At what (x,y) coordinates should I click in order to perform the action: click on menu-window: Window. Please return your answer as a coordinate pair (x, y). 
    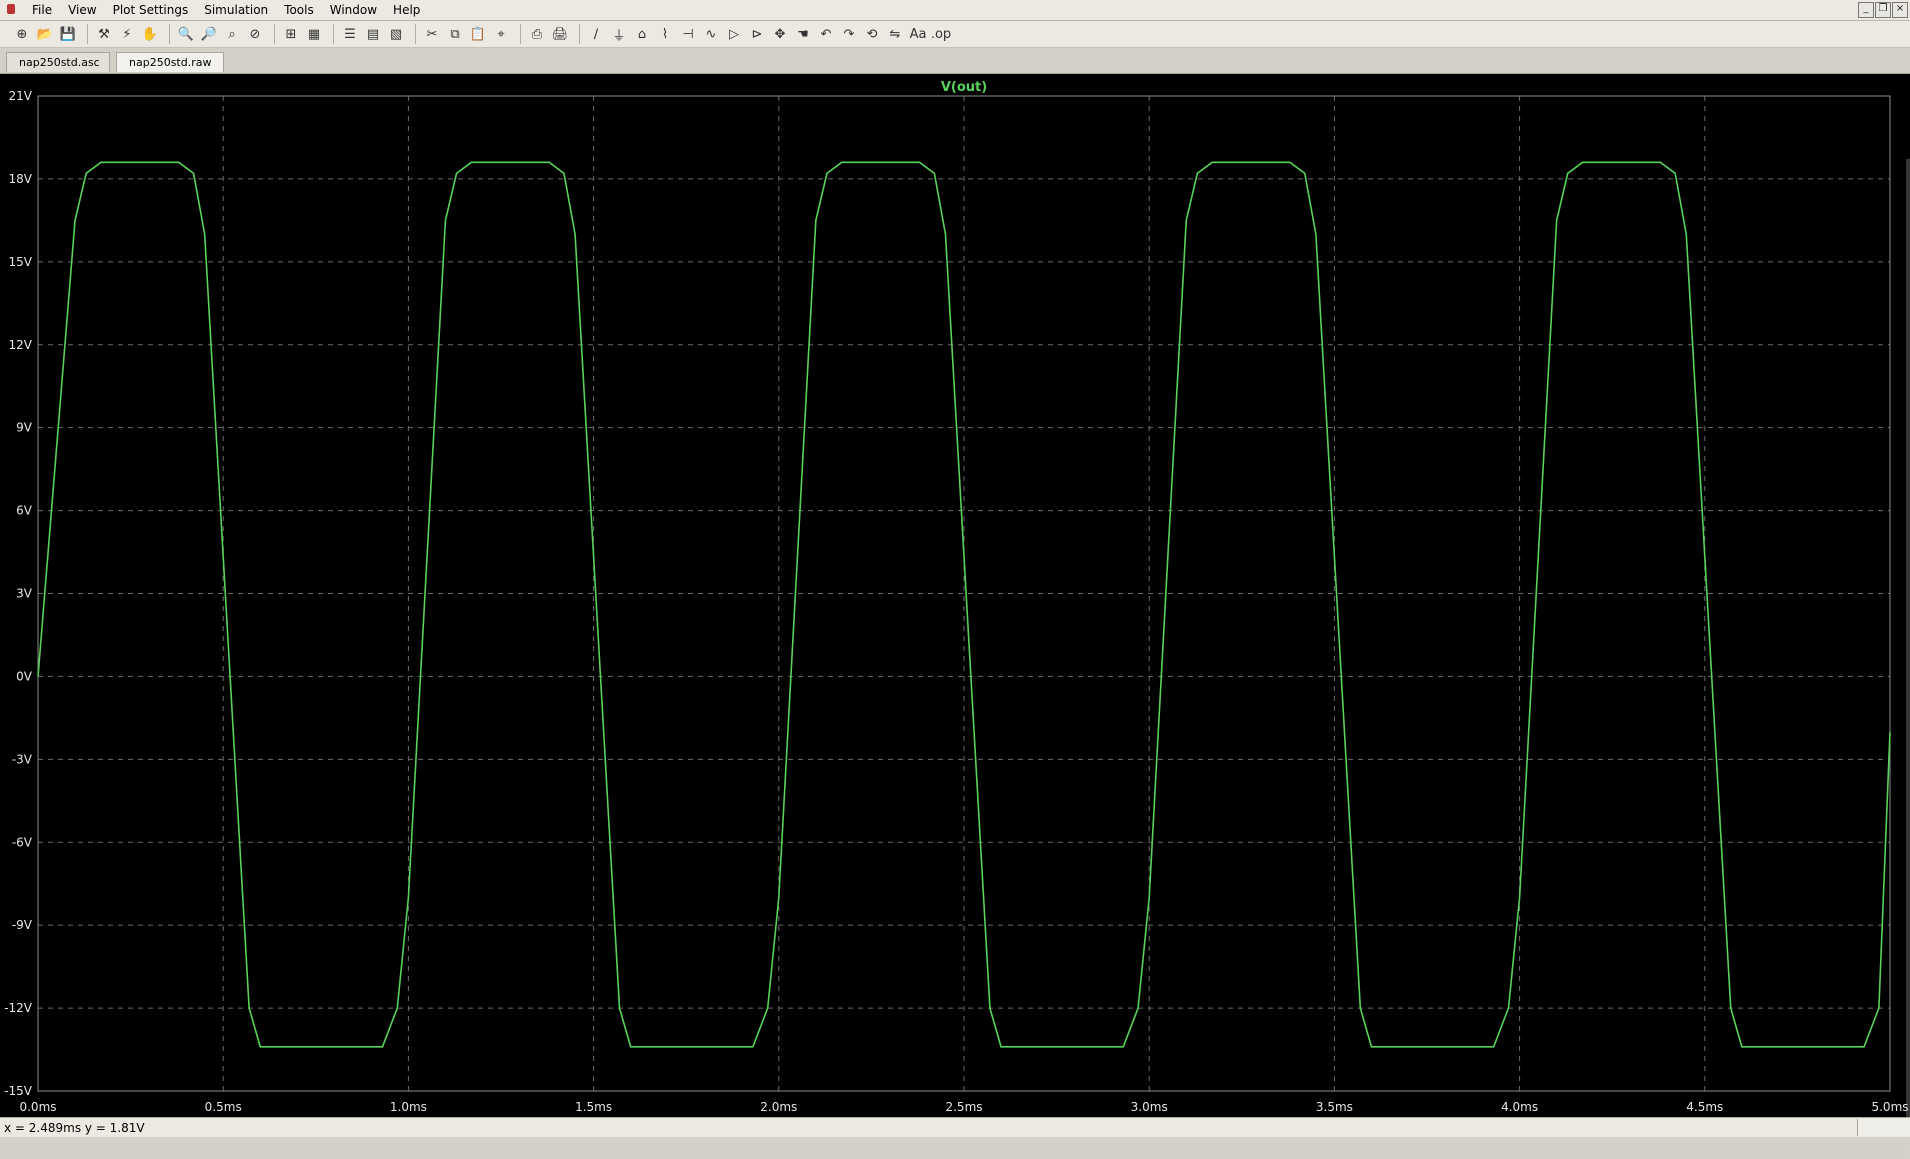
    Looking at the image, I should click on (353, 10).